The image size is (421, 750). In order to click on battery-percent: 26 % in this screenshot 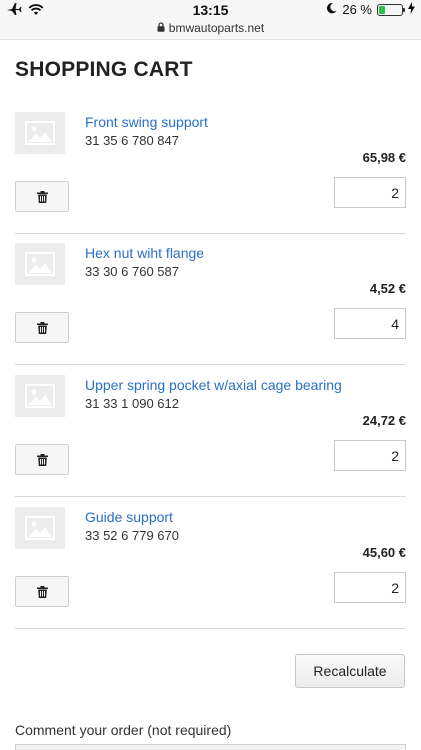, I will do `click(357, 9)`.